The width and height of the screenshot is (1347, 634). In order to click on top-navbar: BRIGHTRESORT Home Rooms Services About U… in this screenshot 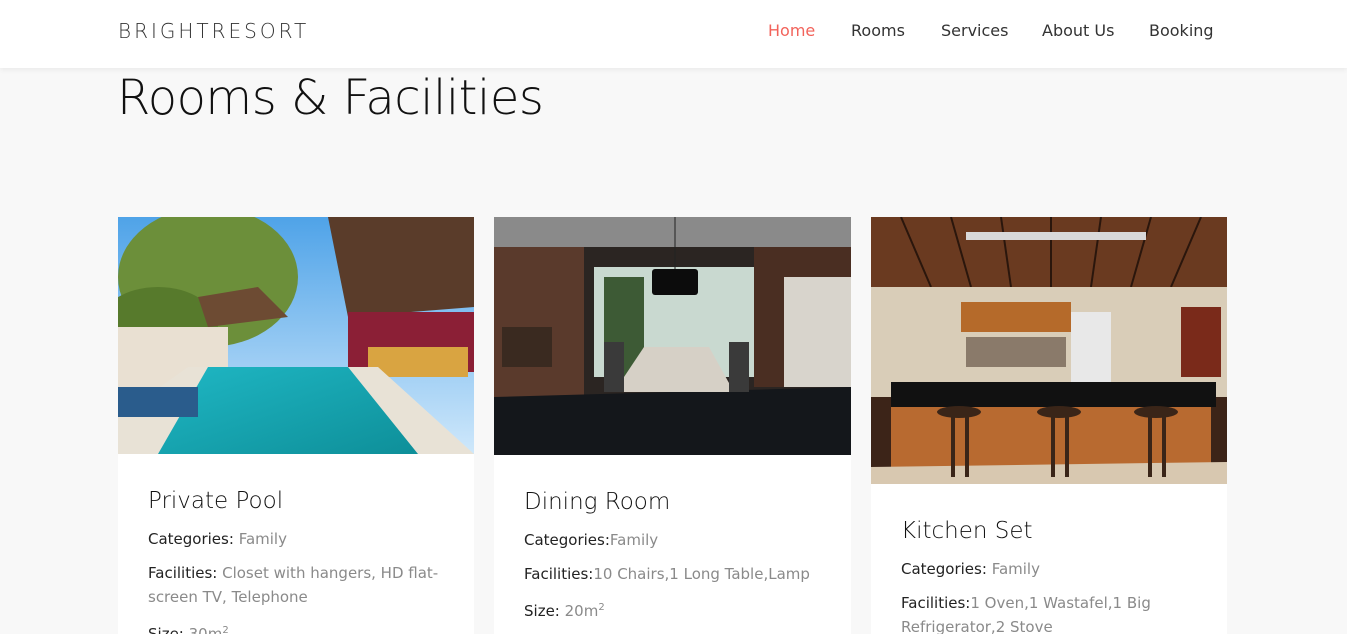, I will do `click(673, 34)`.